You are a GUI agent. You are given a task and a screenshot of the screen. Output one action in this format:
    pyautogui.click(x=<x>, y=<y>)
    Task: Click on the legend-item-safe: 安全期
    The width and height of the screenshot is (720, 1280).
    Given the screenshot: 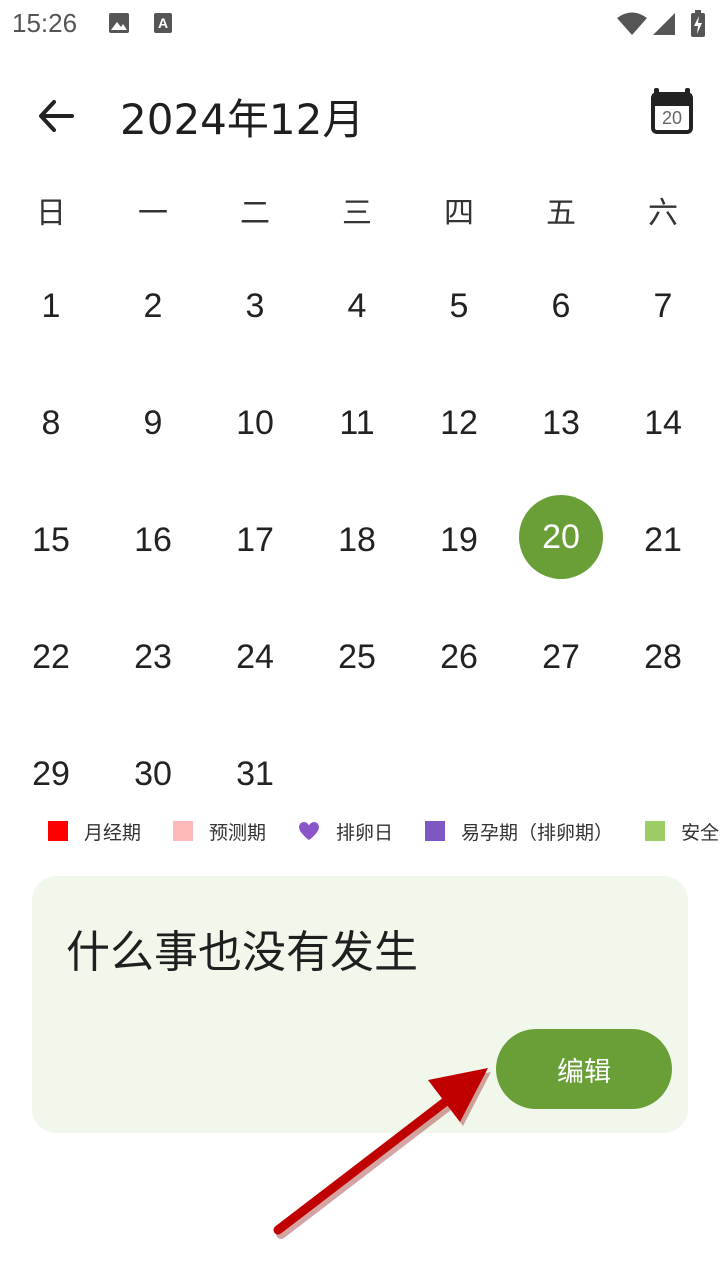 What is the action you would take?
    pyautogui.click(x=682, y=831)
    